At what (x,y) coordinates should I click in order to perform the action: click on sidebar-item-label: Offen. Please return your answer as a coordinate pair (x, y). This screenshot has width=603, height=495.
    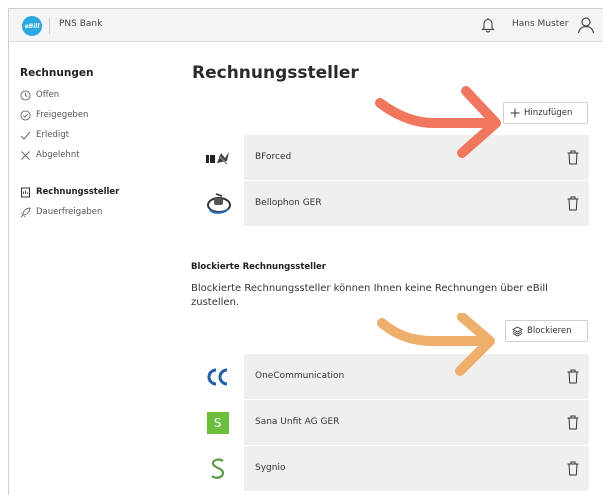
    Looking at the image, I should click on (48, 95).